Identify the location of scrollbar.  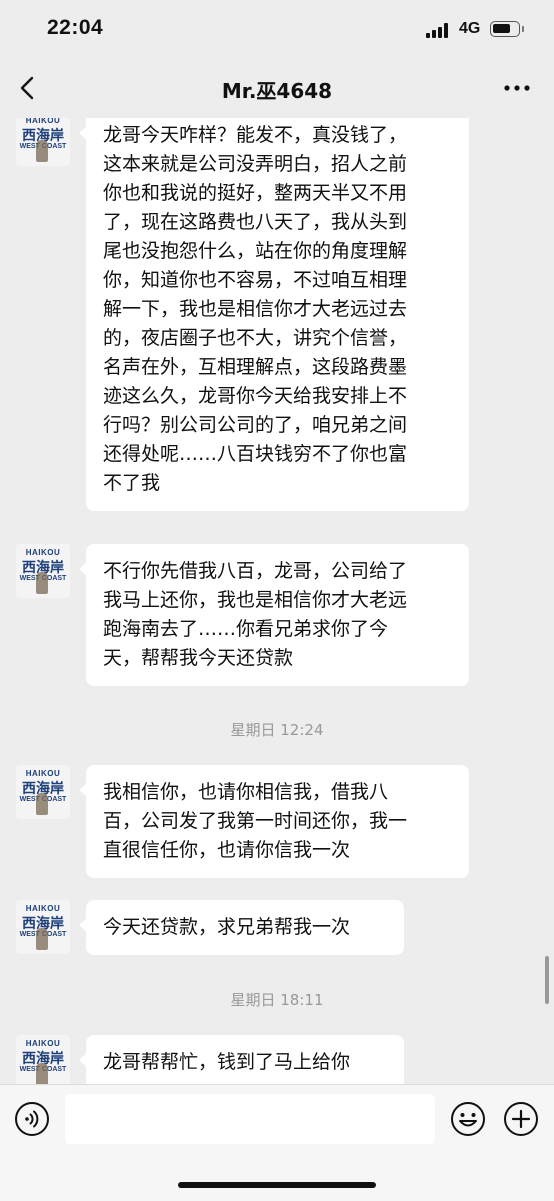
(547, 980).